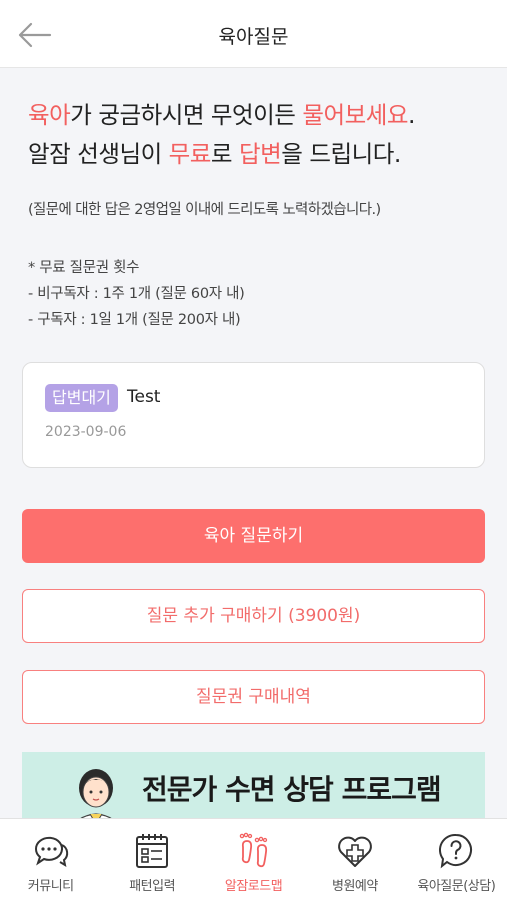 The height and width of the screenshot is (900, 507). Describe the element at coordinates (225, 154) in the screenshot. I see `headline-text: 로` at that location.